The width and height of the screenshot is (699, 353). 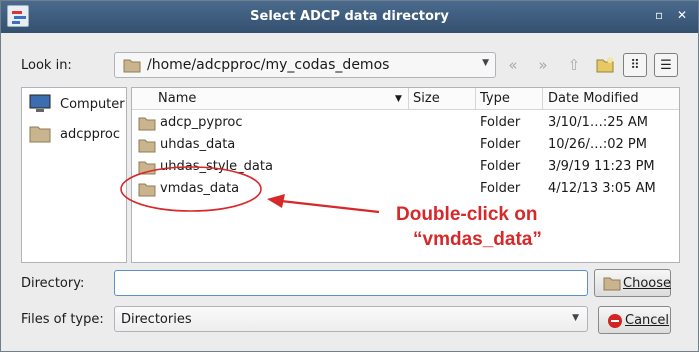 I want to click on annotation-arrowhead, so click(x=276, y=201).